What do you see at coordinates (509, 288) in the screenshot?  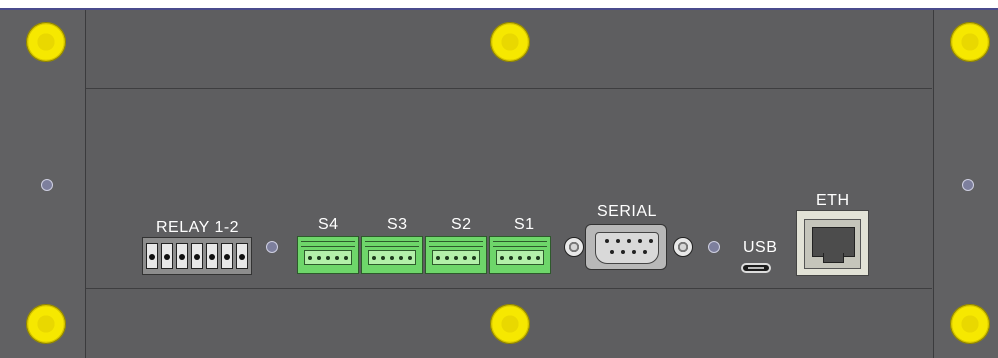 I see `lower-panel-seam` at bounding box center [509, 288].